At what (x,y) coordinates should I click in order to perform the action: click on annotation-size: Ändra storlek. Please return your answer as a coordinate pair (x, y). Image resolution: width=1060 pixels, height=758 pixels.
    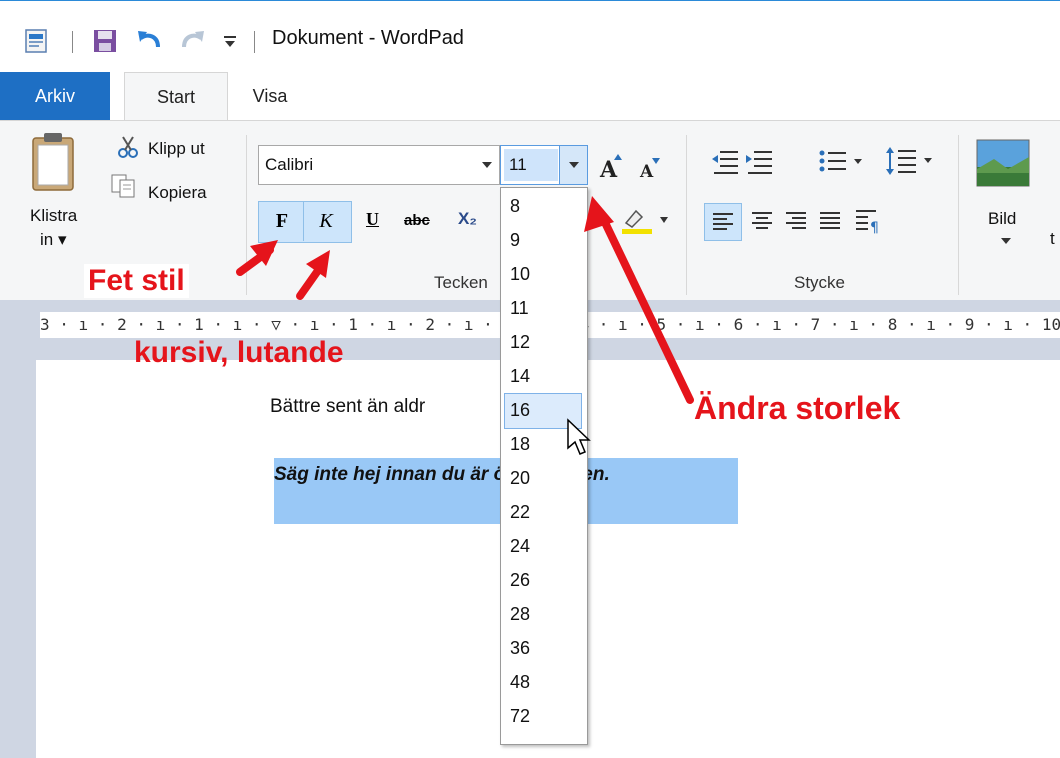
    Looking at the image, I should click on (797, 408).